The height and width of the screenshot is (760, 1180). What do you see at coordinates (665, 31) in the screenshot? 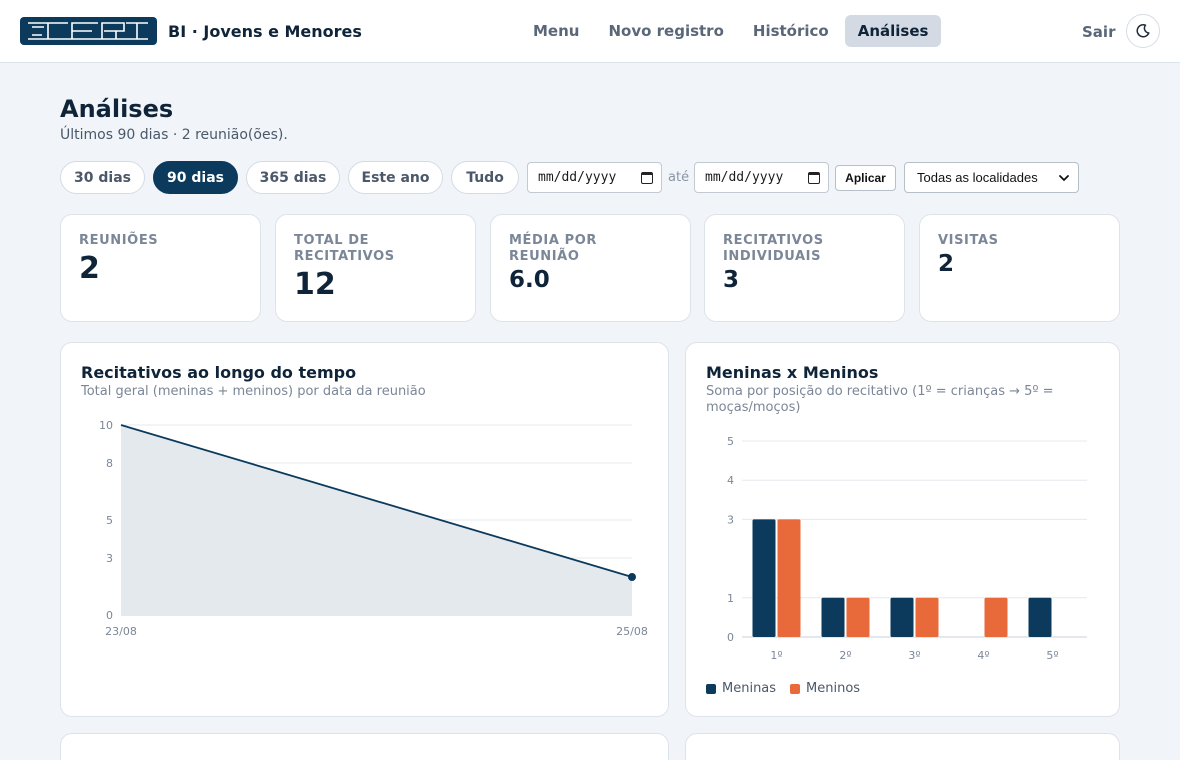
I see `nav-item-novo-registro: Novo registro` at bounding box center [665, 31].